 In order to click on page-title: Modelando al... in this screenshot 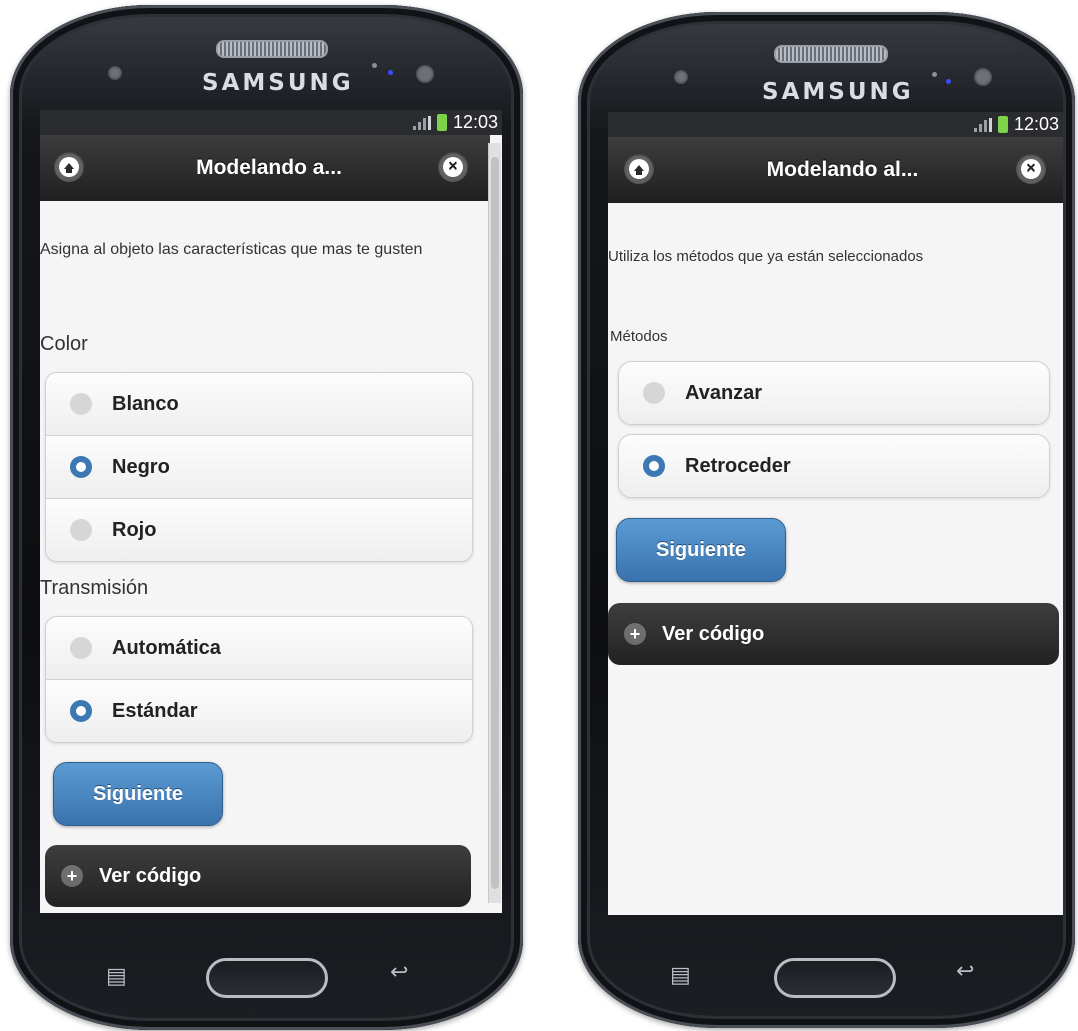, I will do `click(842, 169)`.